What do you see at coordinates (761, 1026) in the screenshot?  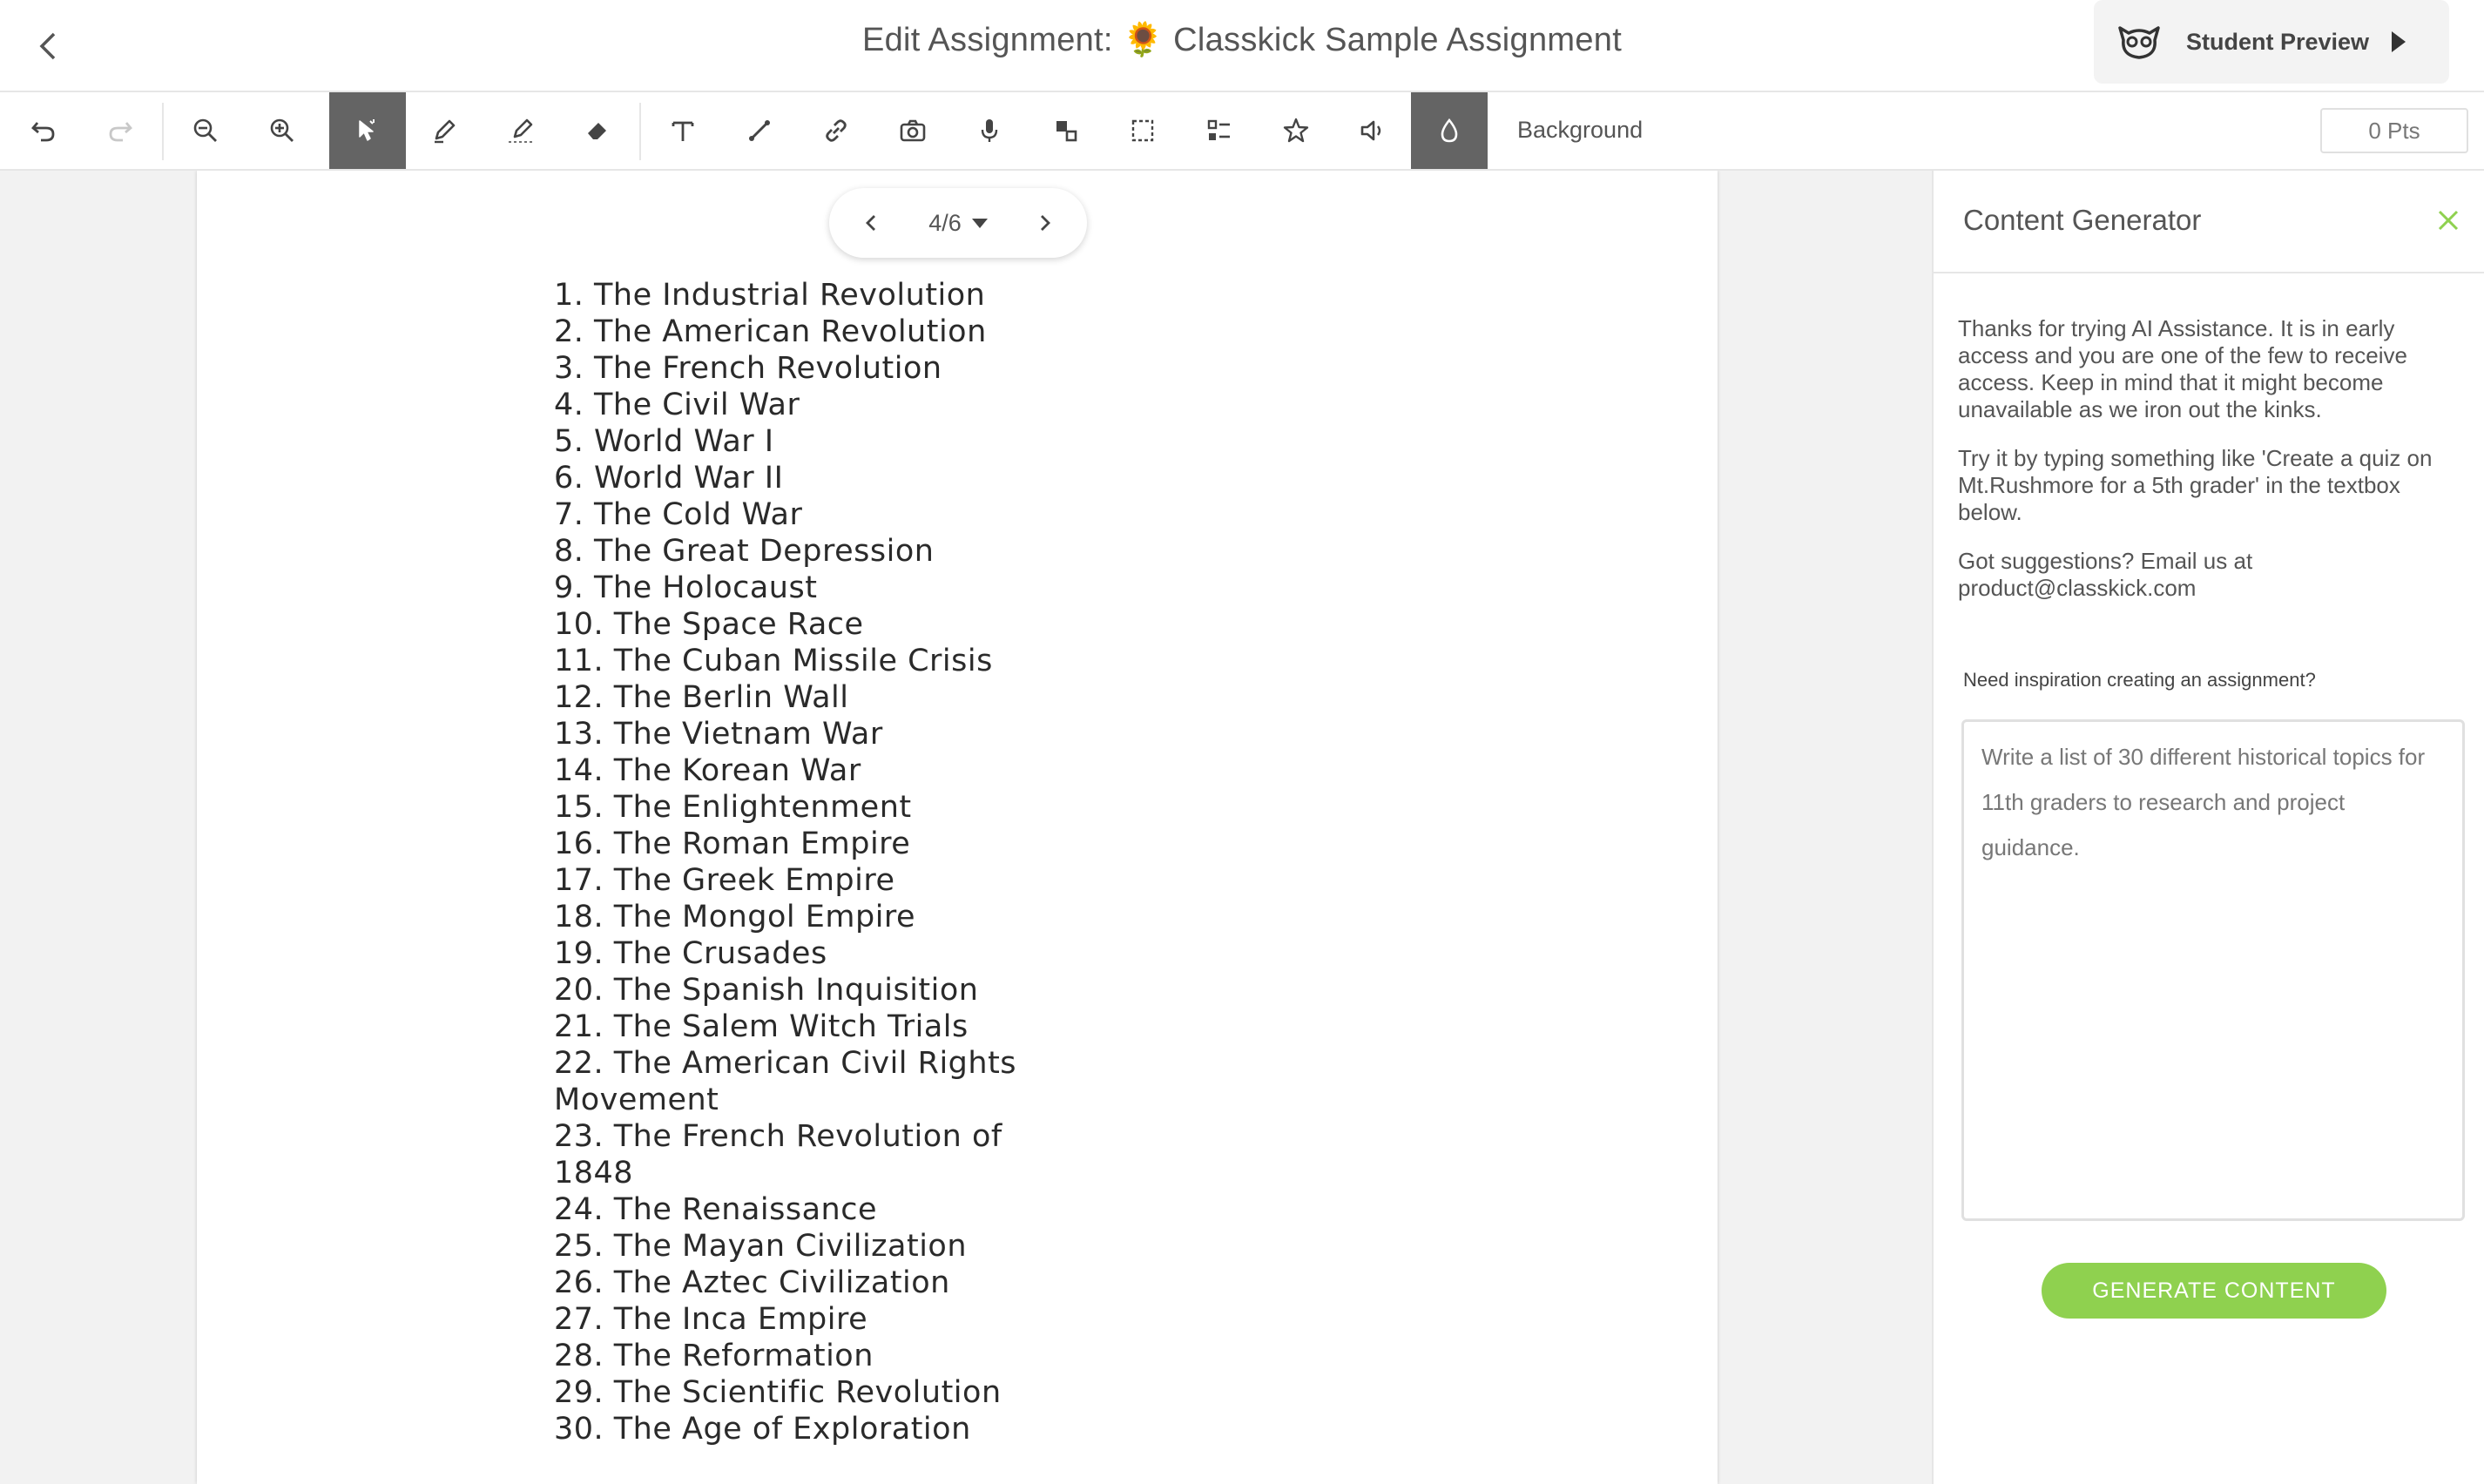 I see `topic-item: 21. The Salem Witch Trials` at bounding box center [761, 1026].